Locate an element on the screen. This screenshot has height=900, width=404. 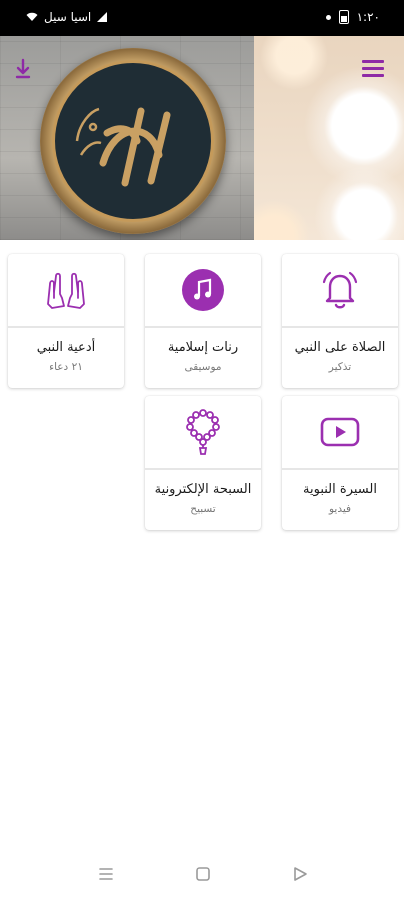
wifi-icon is located at coordinates (32, 16).